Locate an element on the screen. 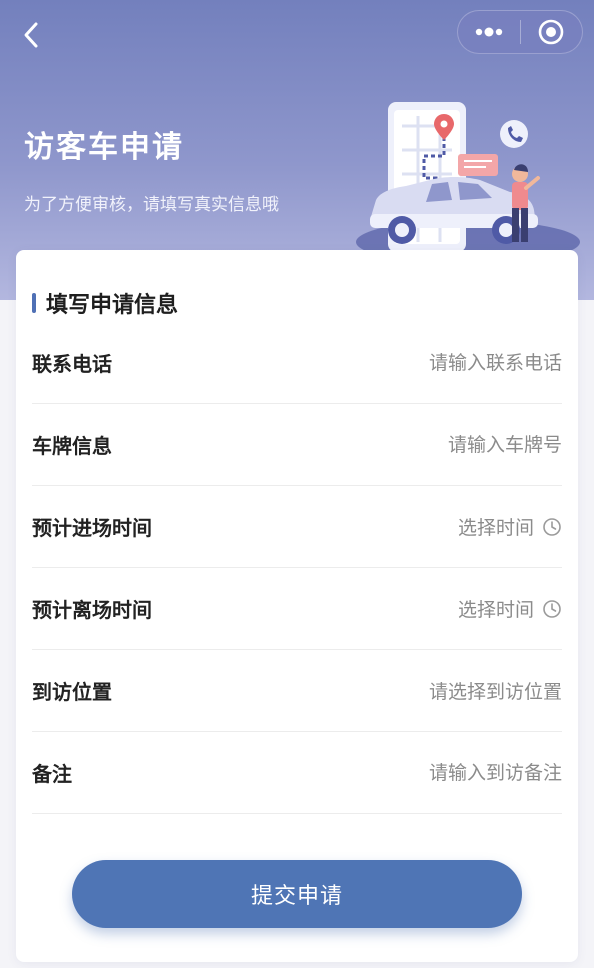 The height and width of the screenshot is (968, 594). more-button is located at coordinates (489, 32).